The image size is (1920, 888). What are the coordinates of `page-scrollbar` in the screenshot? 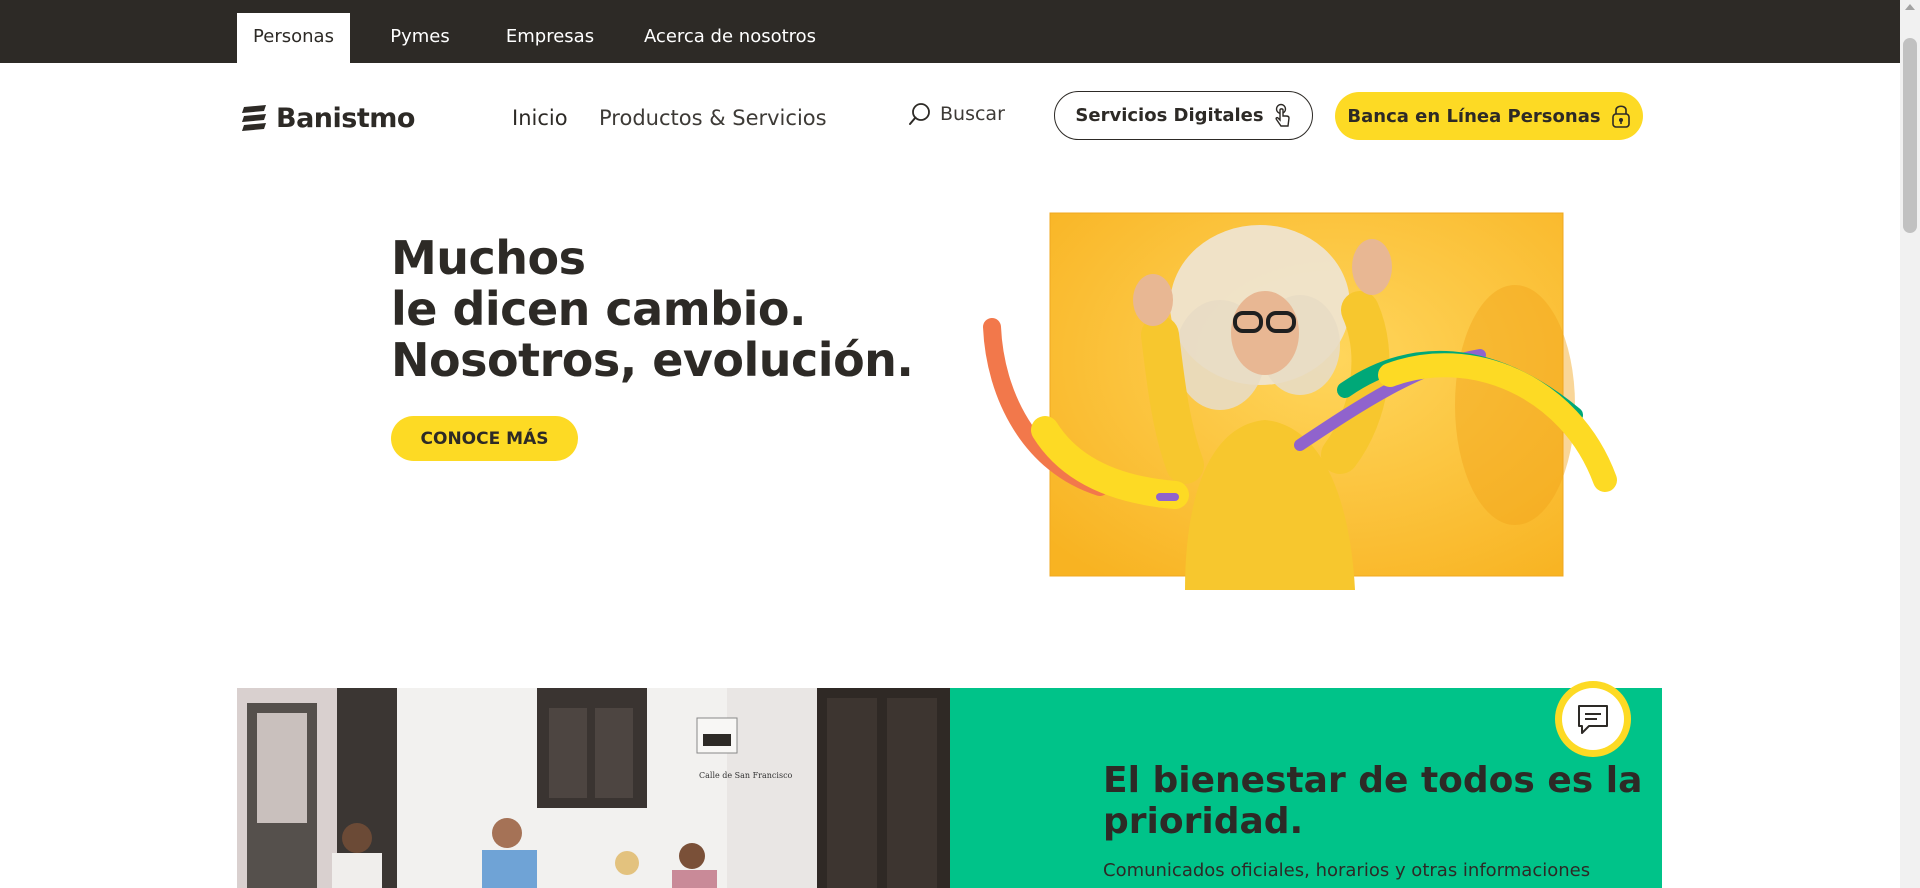 It's located at (1910, 444).